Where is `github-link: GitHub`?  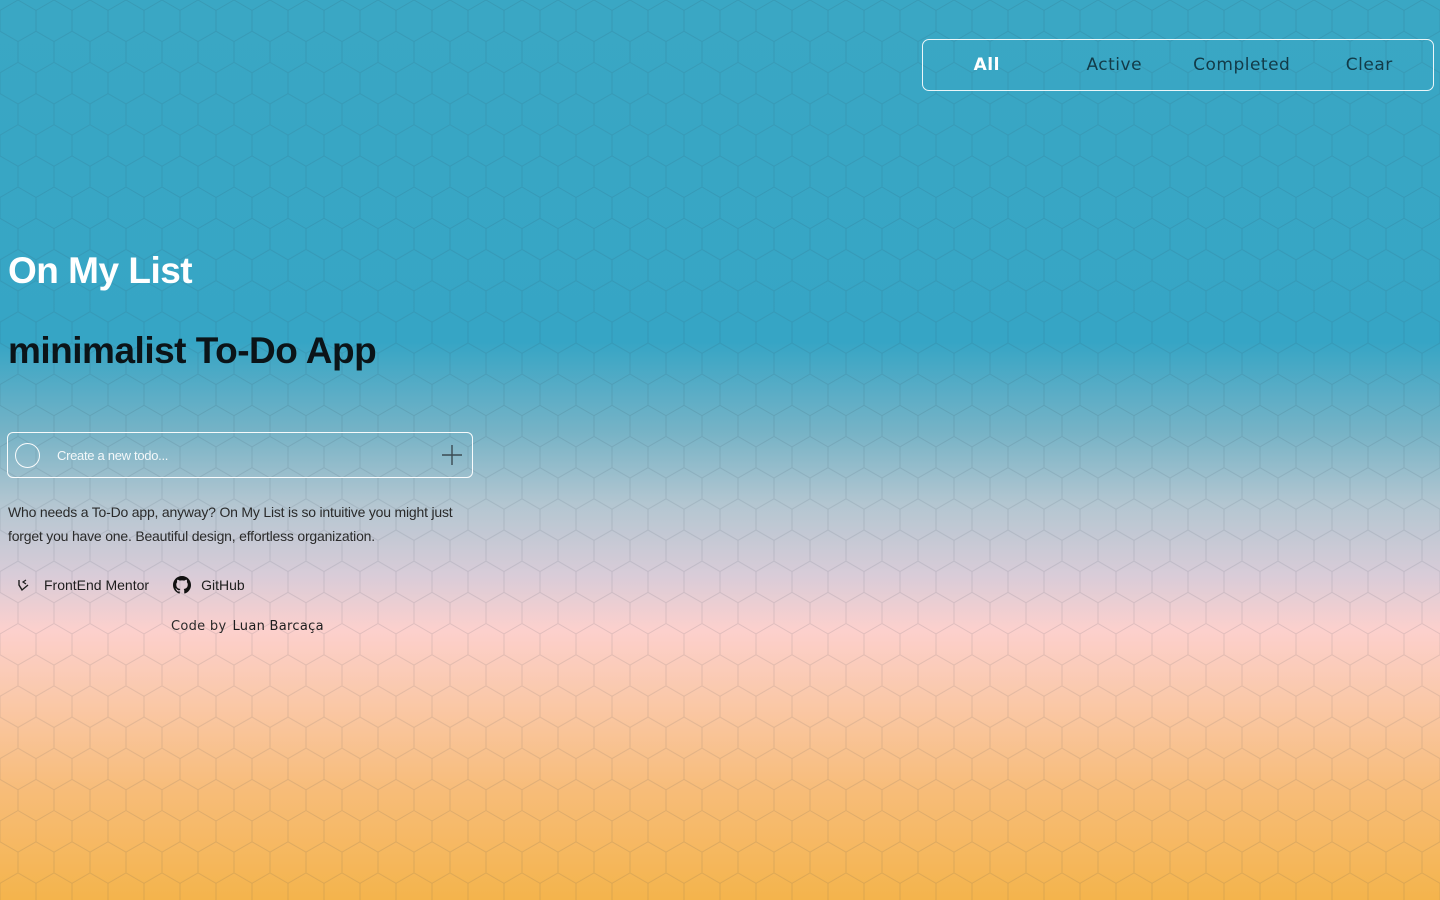 github-link: GitHub is located at coordinates (209, 585).